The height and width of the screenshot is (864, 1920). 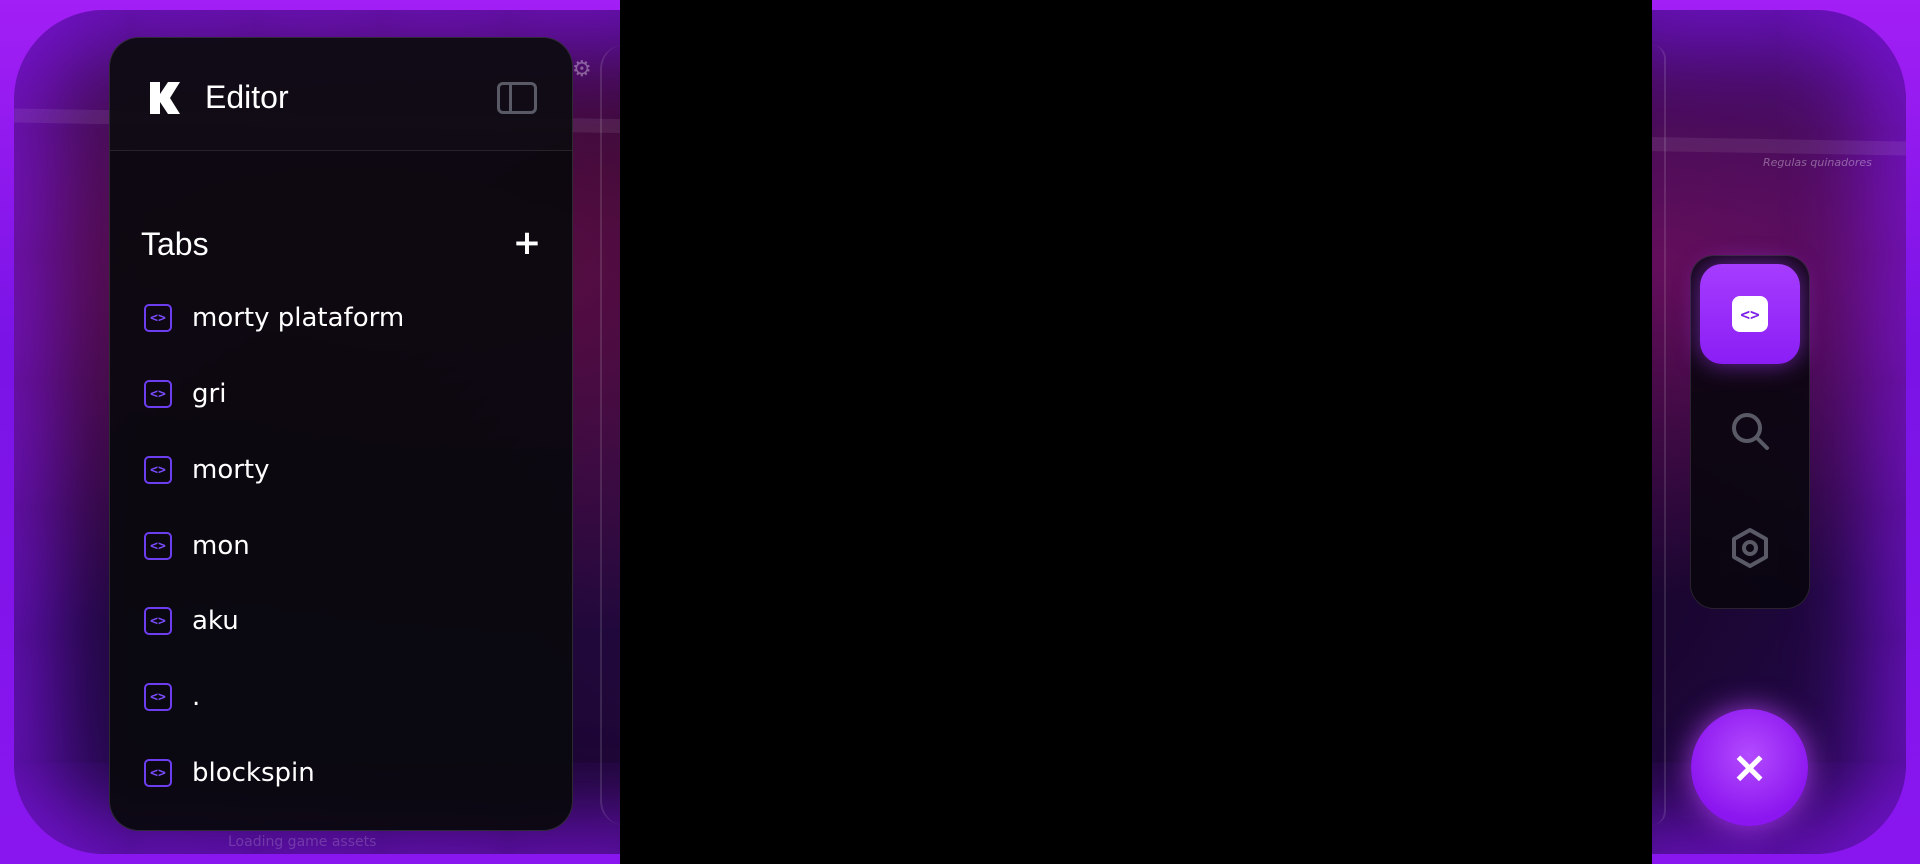 What do you see at coordinates (302, 842) in the screenshot?
I see `scene-watermark: Loading game assets` at bounding box center [302, 842].